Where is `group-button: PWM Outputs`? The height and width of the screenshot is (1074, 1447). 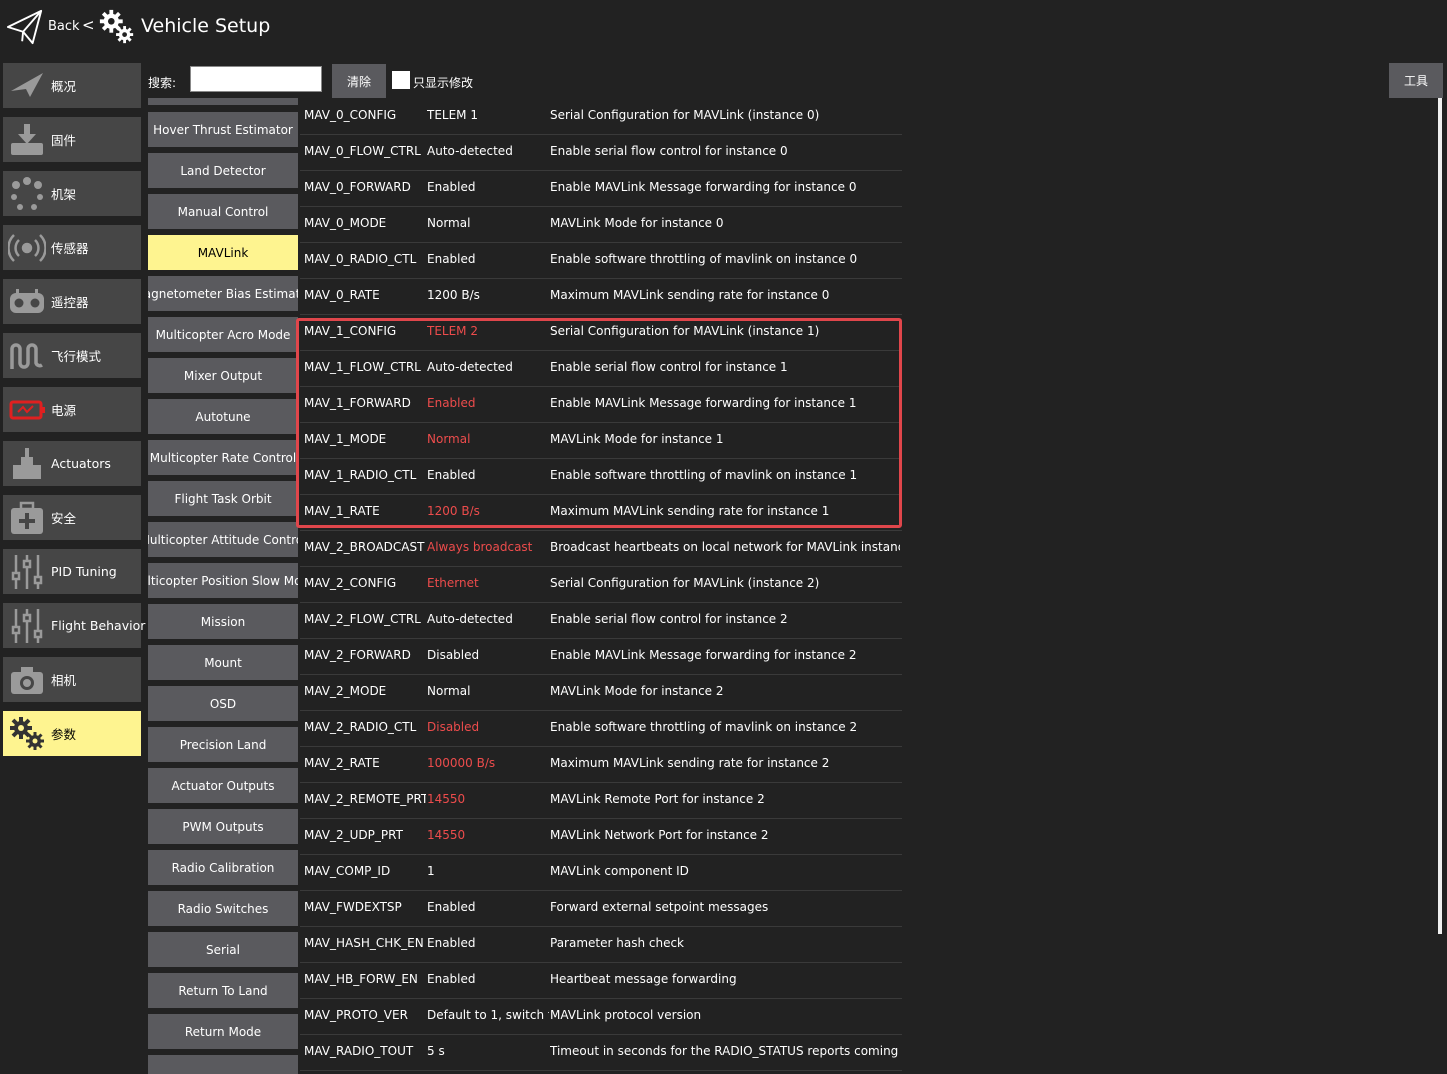
group-button: PWM Outputs is located at coordinates (223, 826).